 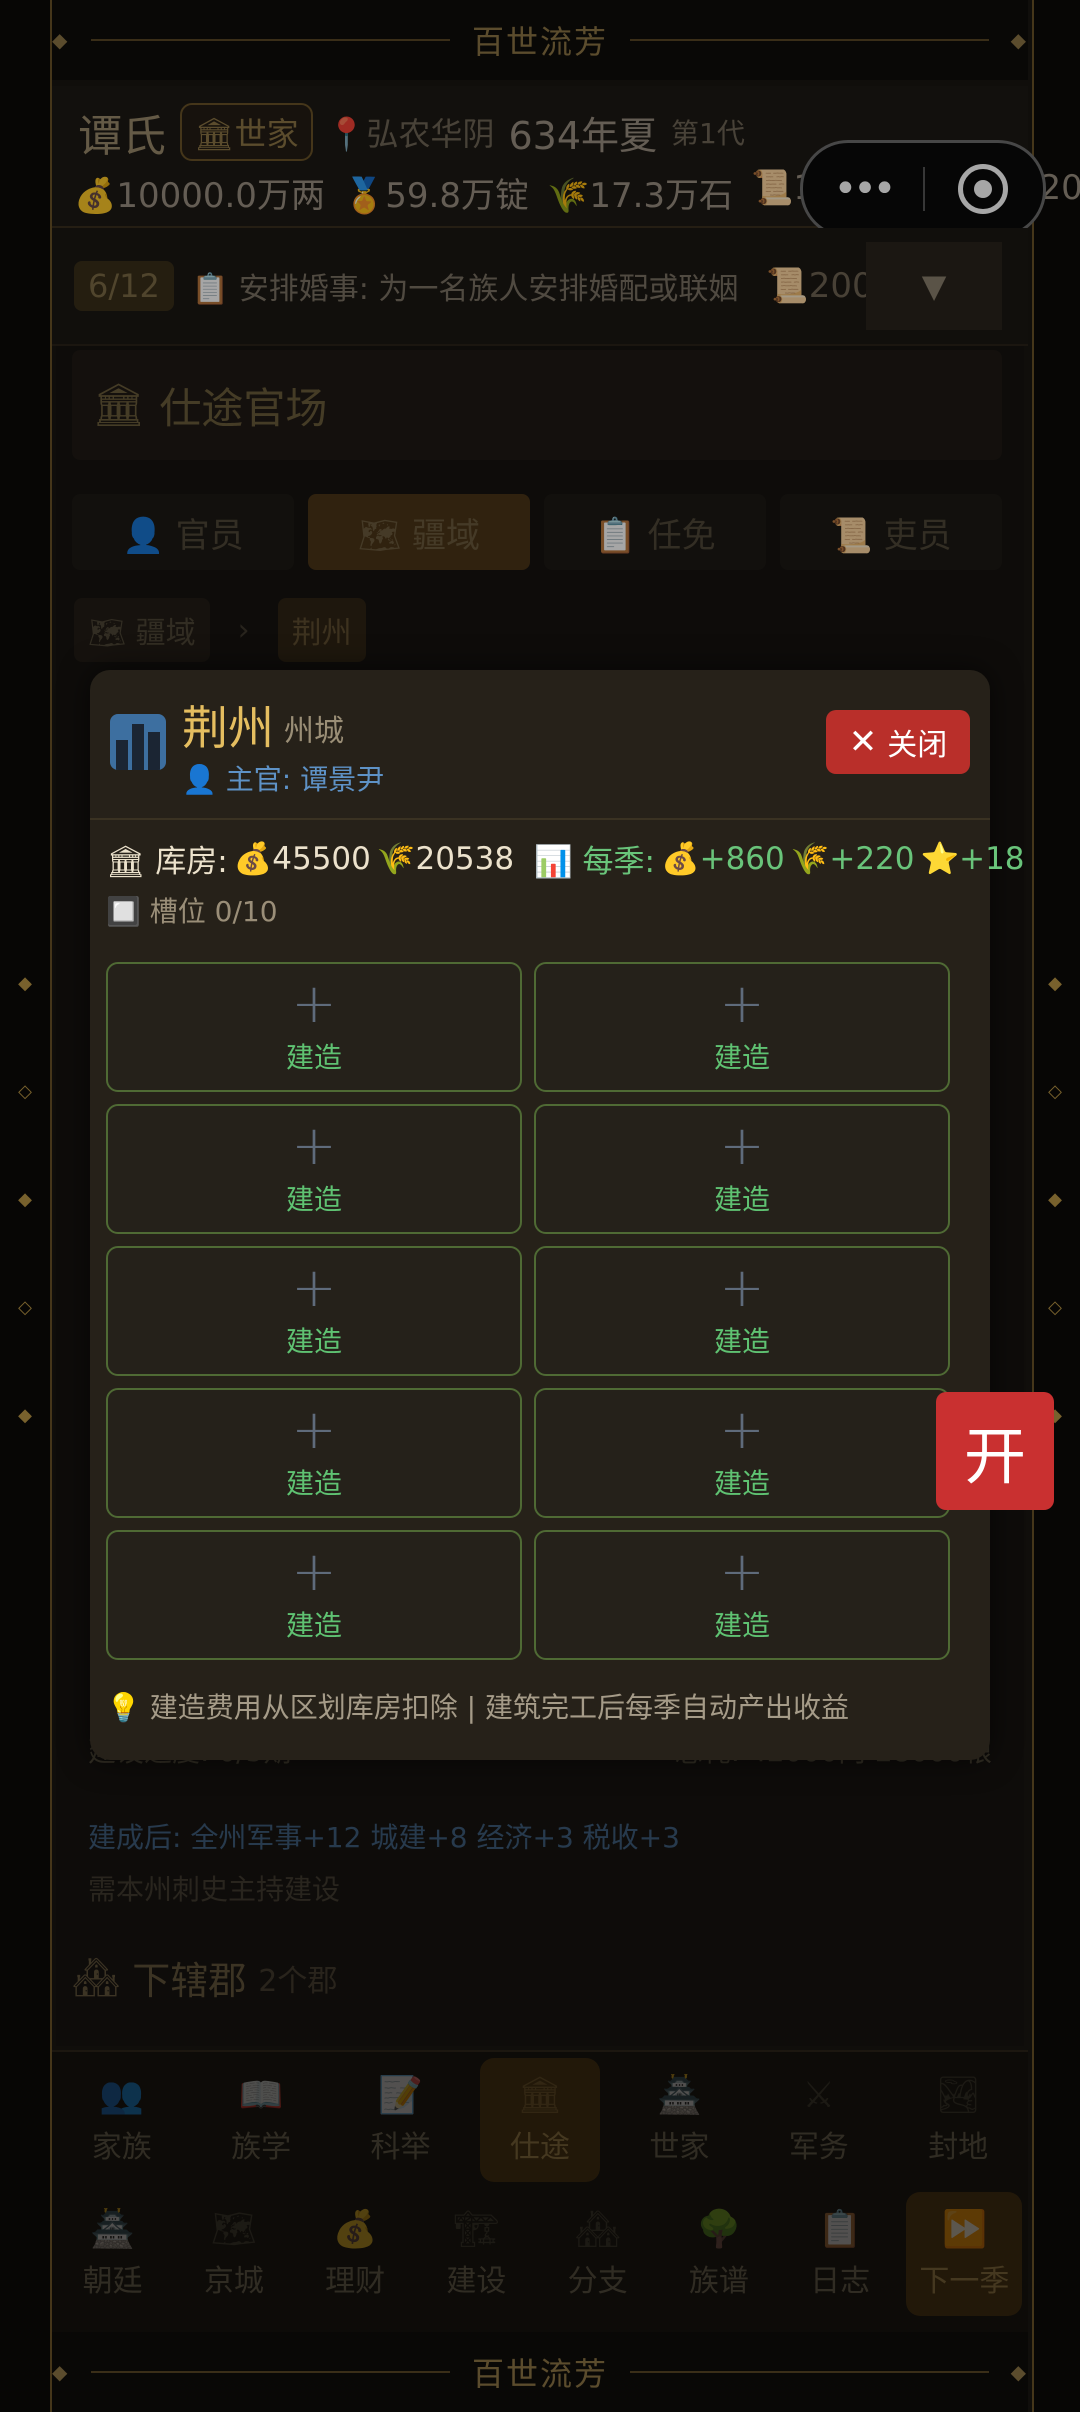 I want to click on season-star: ⭐+18, so click(x=972, y=859).